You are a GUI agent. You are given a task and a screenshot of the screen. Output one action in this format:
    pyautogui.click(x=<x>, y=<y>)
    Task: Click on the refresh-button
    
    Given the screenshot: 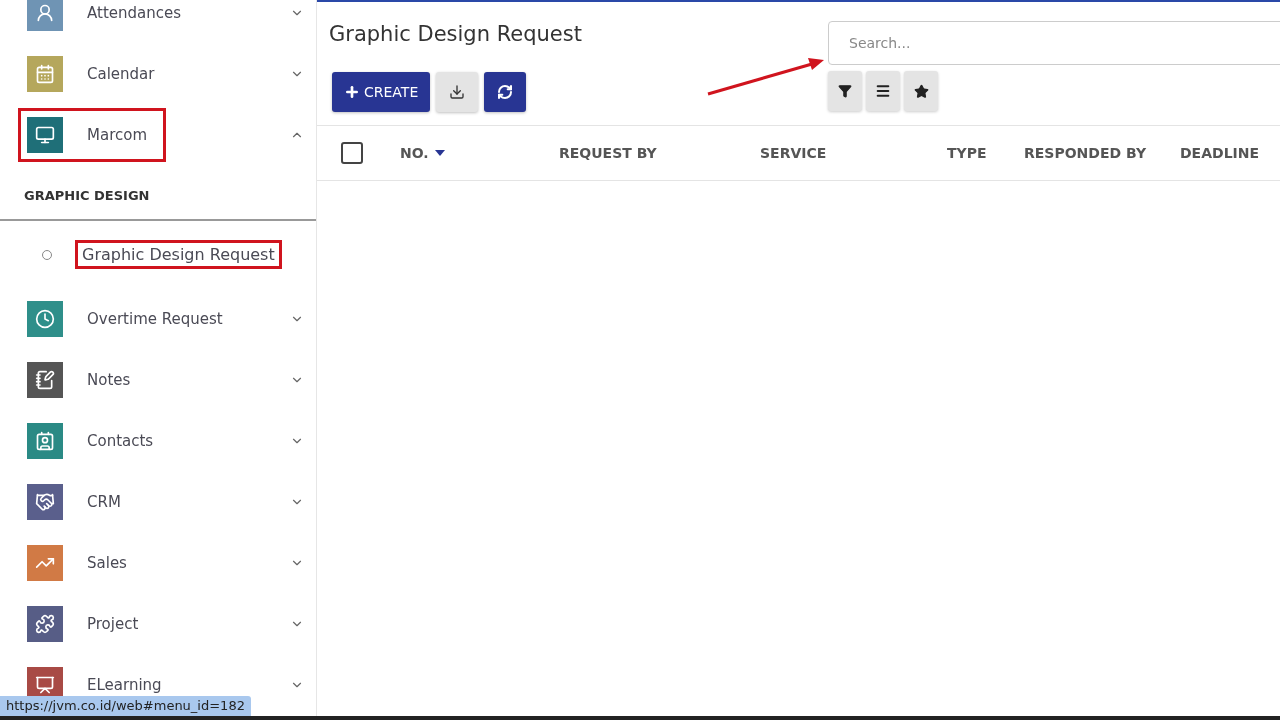 What is the action you would take?
    pyautogui.click(x=505, y=92)
    